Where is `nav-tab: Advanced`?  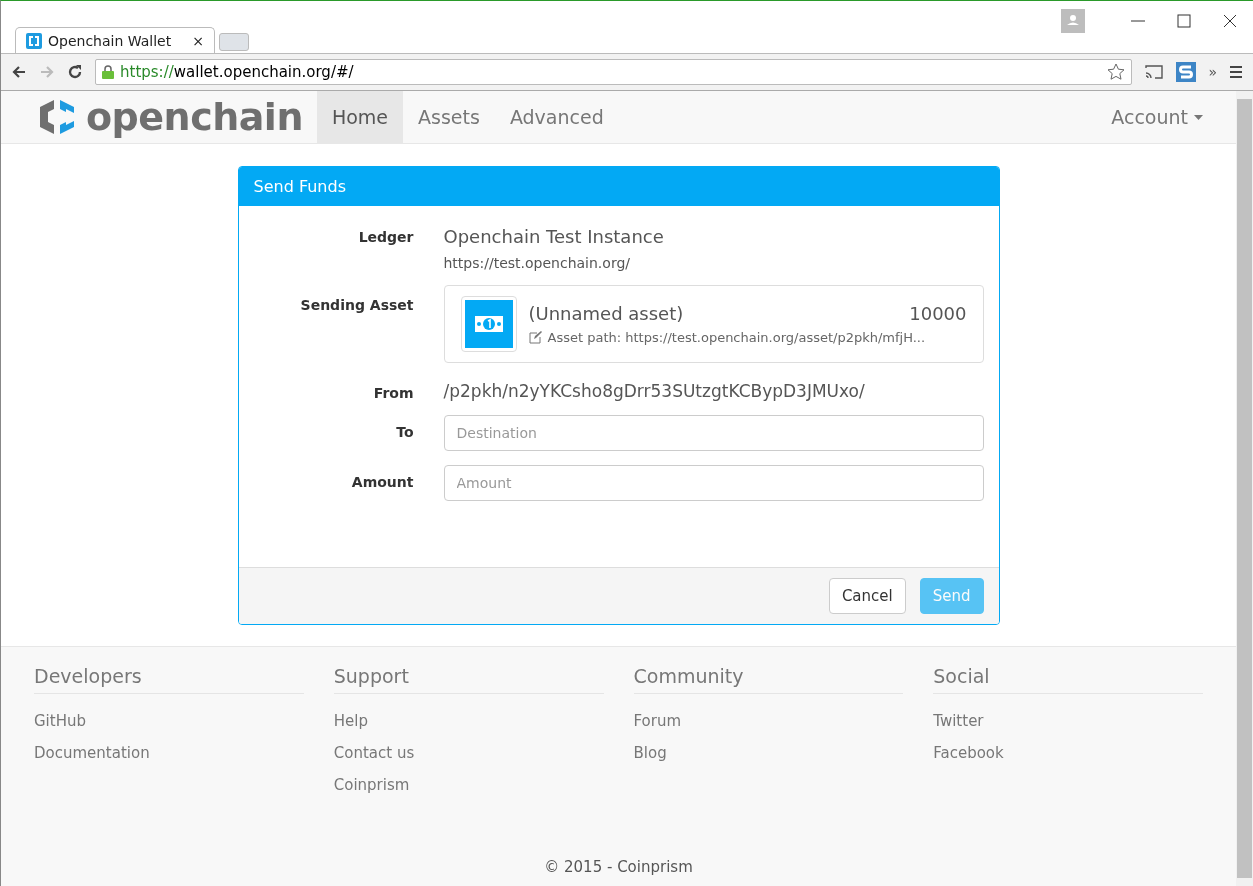
nav-tab: Advanced is located at coordinates (556, 117).